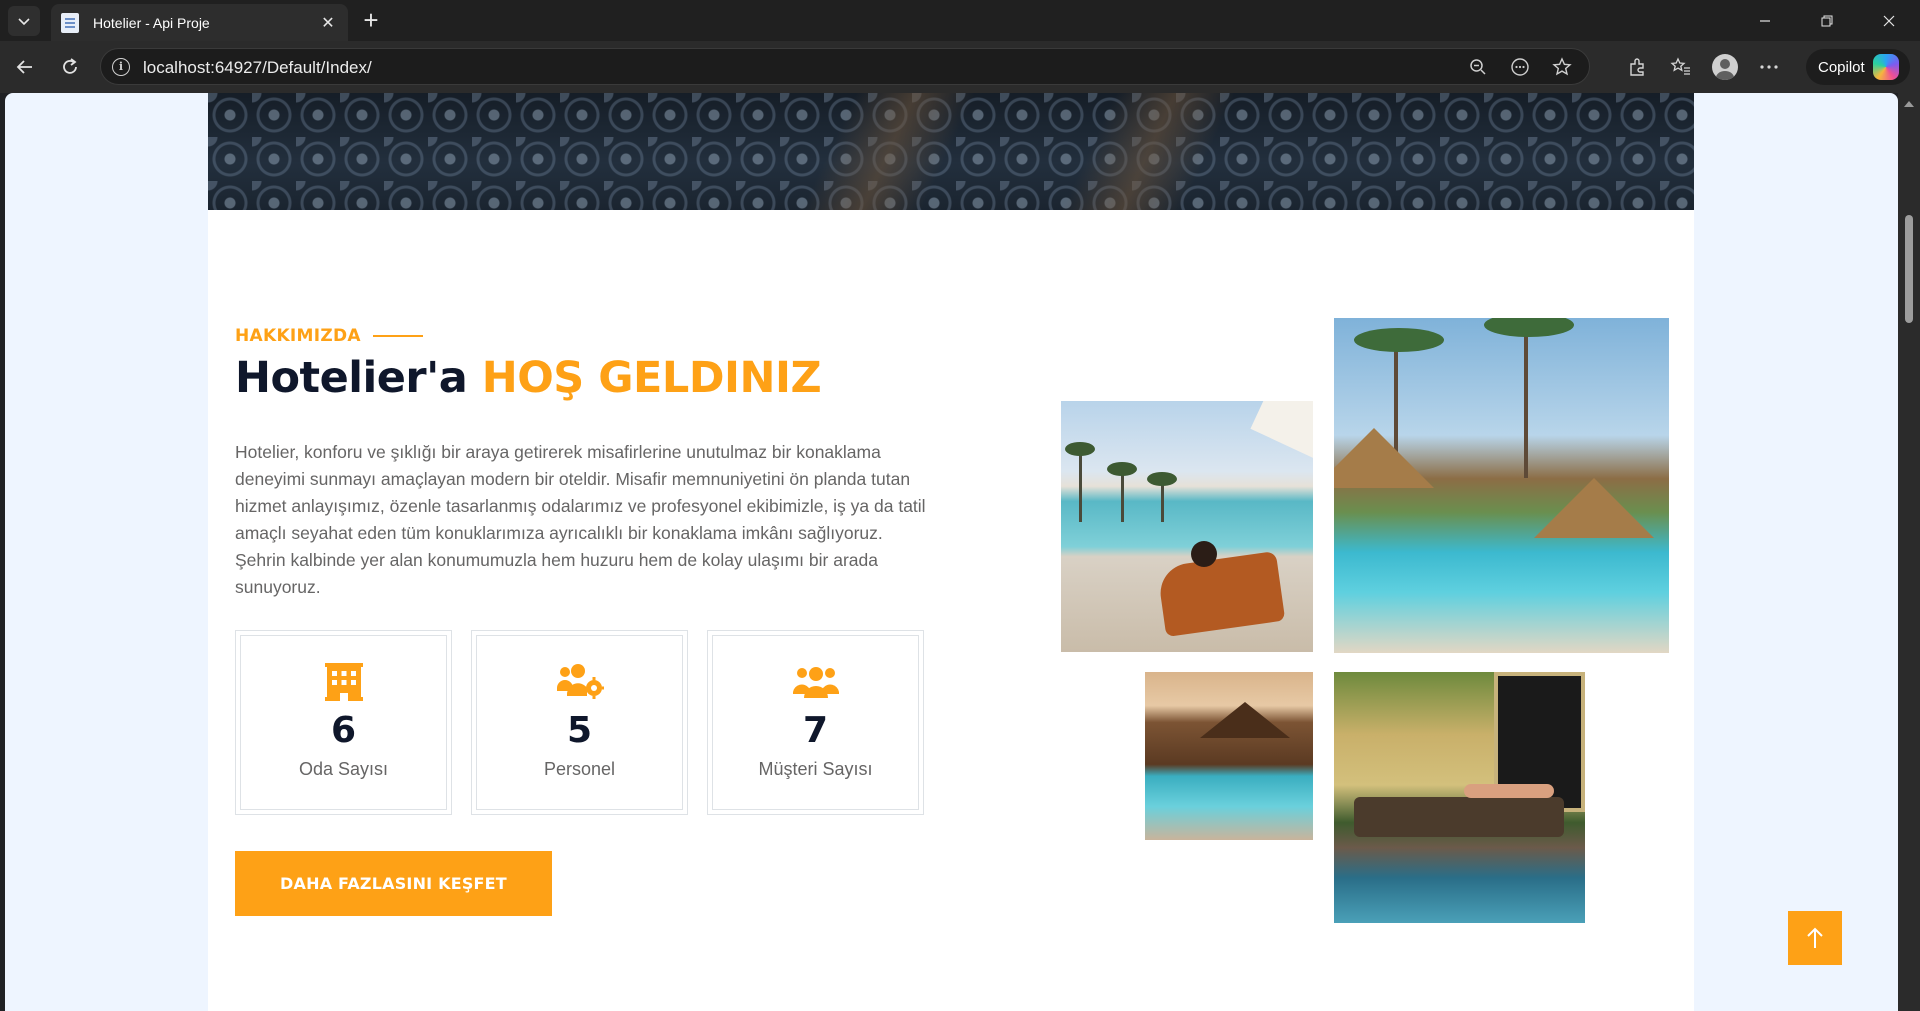 Image resolution: width=1920 pixels, height=1011 pixels. I want to click on users-icon, so click(816, 682).